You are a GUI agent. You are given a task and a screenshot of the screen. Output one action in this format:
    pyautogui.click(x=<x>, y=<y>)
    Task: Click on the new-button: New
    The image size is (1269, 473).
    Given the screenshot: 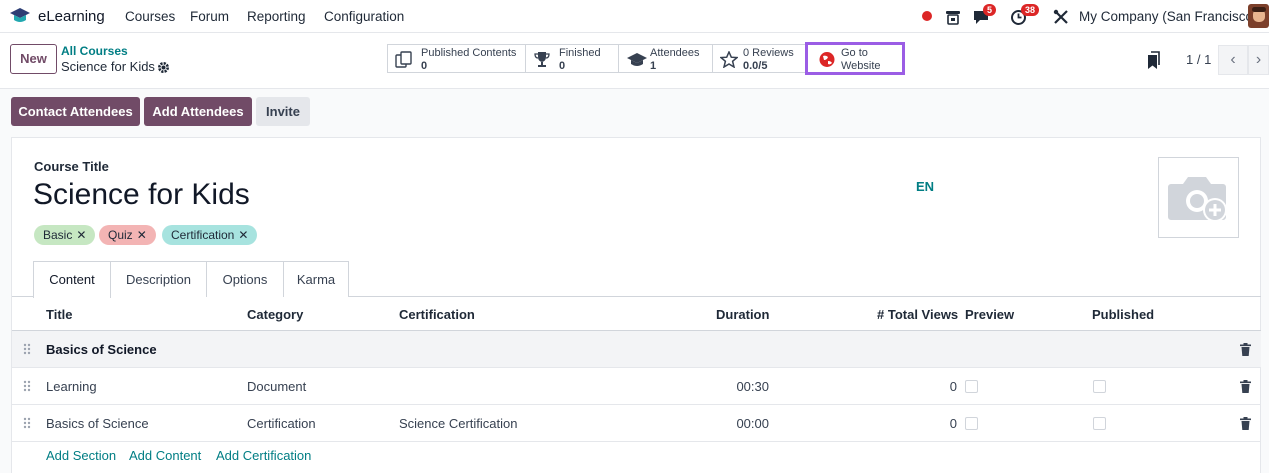 What is the action you would take?
    pyautogui.click(x=33, y=59)
    